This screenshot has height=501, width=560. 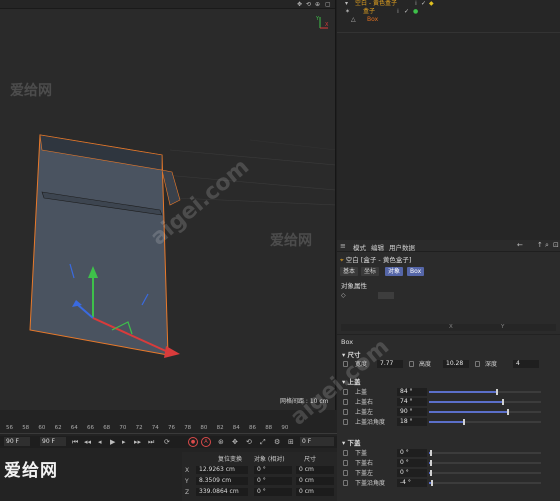 What do you see at coordinates (222, 481) in the screenshot?
I see `position-field: 8.3509 cm` at bounding box center [222, 481].